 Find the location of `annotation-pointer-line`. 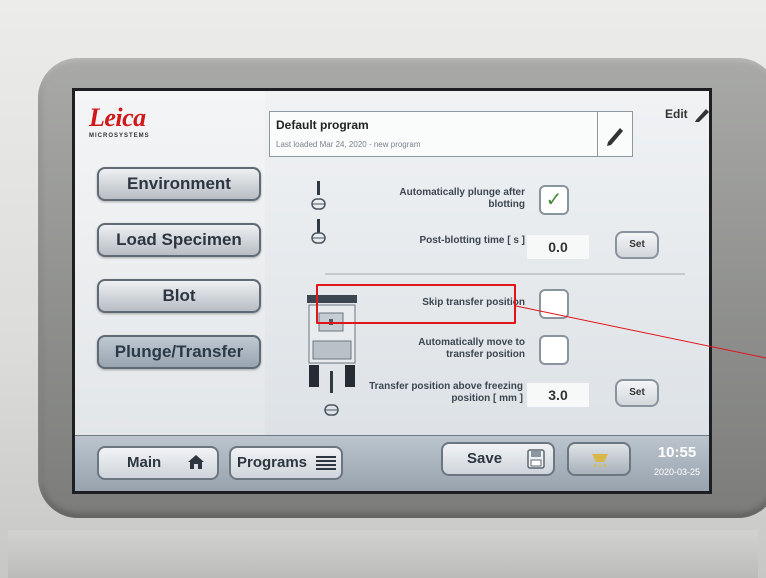

annotation-pointer-line is located at coordinates (640, 332).